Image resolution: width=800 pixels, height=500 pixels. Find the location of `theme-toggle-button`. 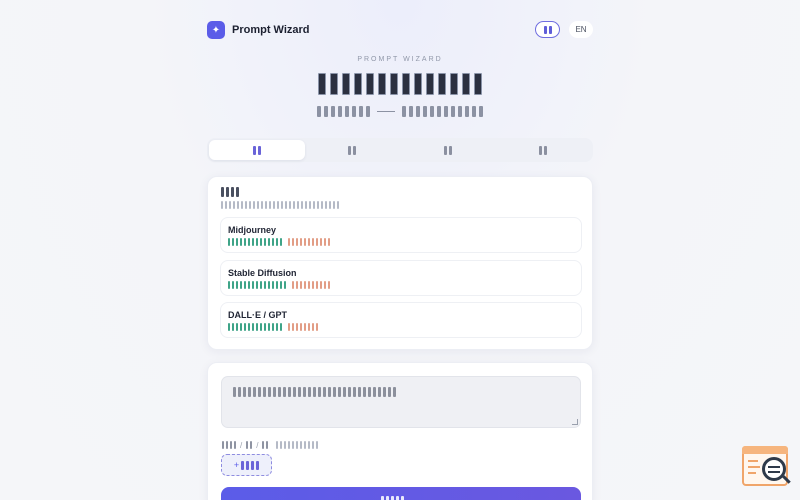

theme-toggle-button is located at coordinates (547, 29).